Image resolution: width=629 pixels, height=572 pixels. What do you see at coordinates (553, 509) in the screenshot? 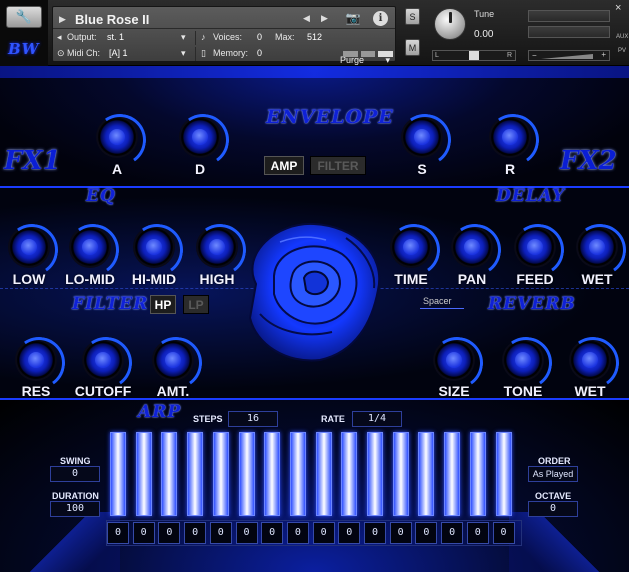
I see `octave-value: 0` at bounding box center [553, 509].